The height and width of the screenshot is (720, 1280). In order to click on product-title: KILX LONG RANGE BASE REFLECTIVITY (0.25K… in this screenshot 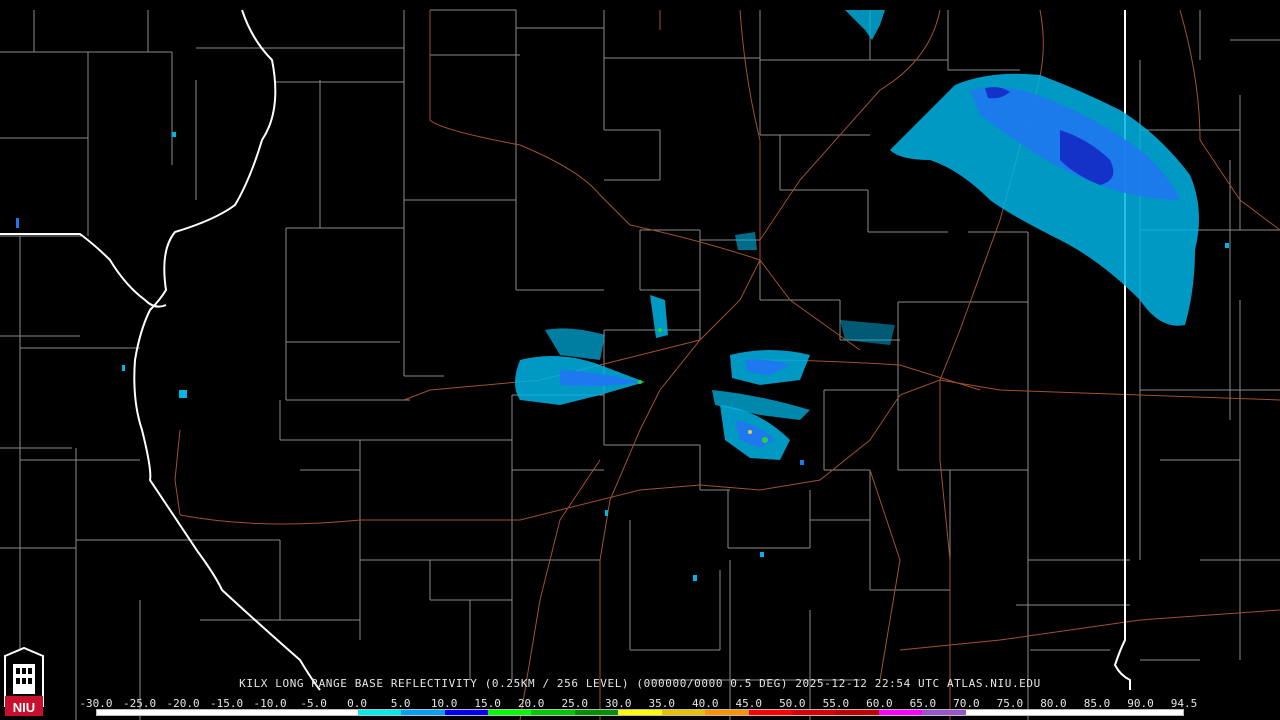, I will do `click(640, 683)`.